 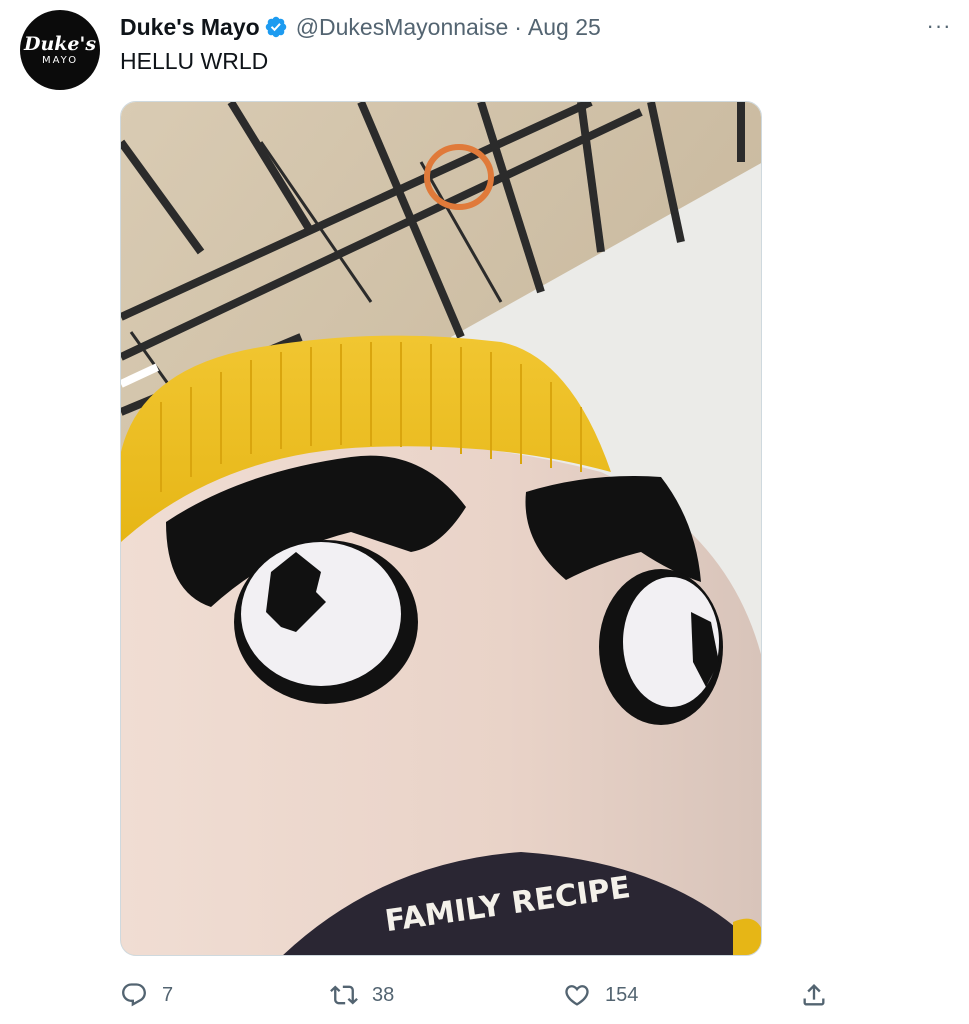 What do you see at coordinates (480, 995) in the screenshot?
I see `tweet-actions: 7 38 154` at bounding box center [480, 995].